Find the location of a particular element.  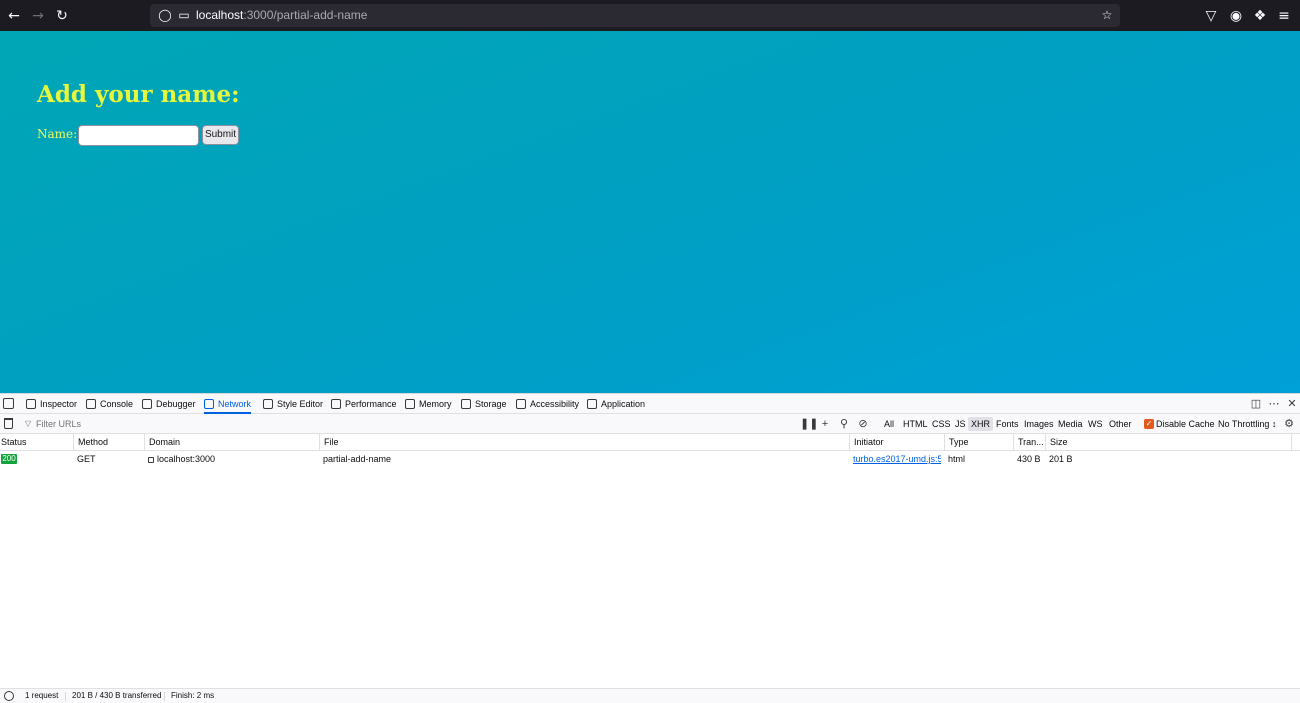

tab-network: Network is located at coordinates (228, 404).